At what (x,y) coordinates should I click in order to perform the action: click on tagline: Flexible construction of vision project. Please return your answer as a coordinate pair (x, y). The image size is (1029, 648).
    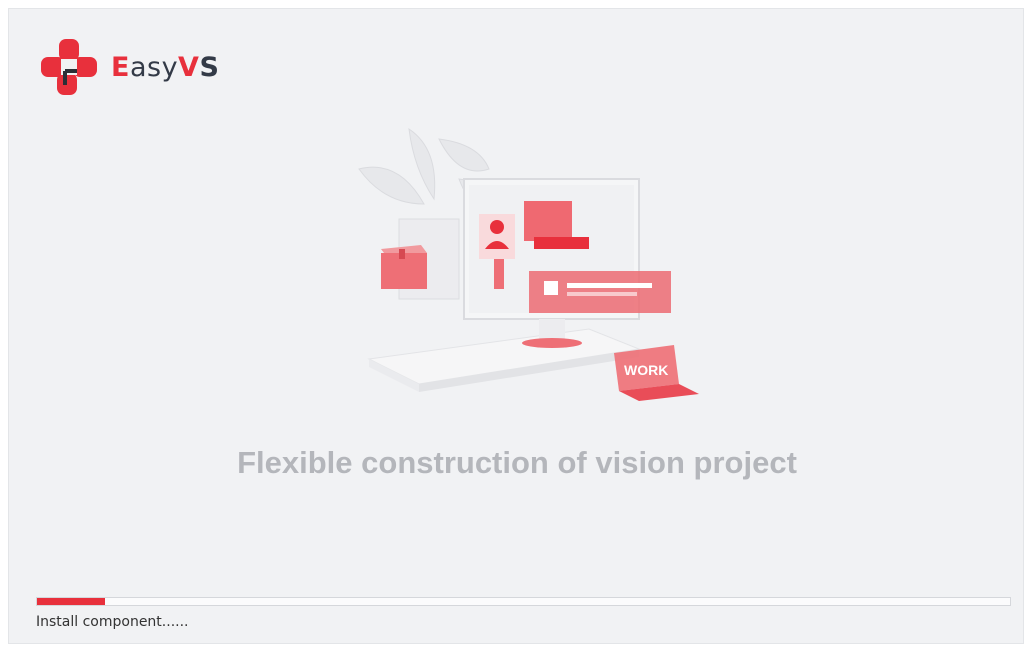
    Looking at the image, I should click on (517, 462).